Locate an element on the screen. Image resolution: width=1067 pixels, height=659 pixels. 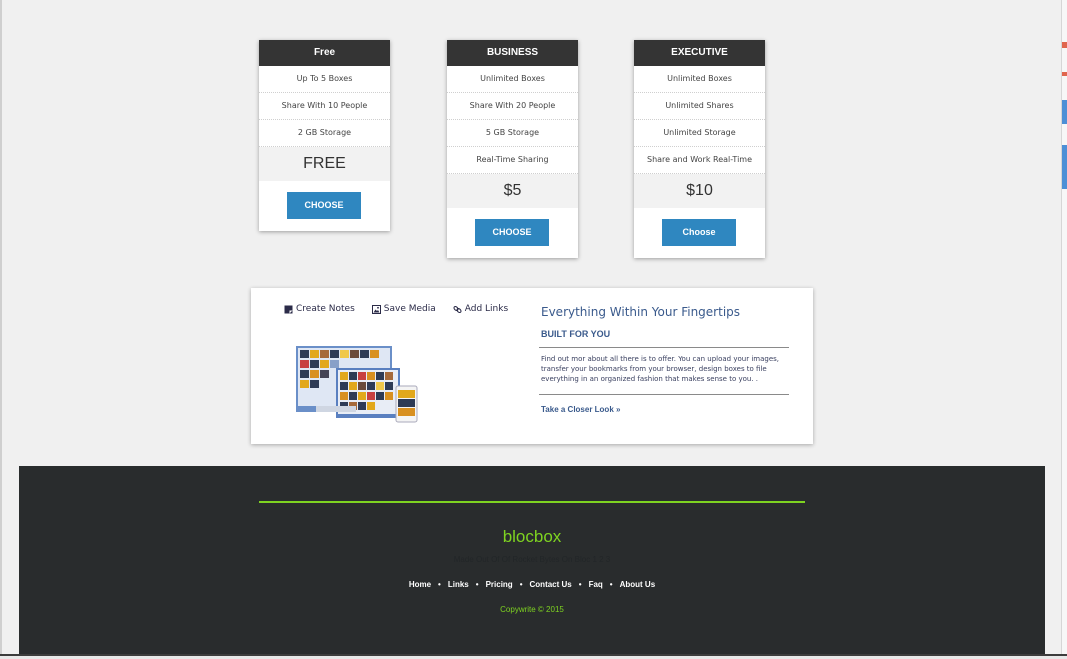
tab-add-links: Add Links is located at coordinates (480, 309).